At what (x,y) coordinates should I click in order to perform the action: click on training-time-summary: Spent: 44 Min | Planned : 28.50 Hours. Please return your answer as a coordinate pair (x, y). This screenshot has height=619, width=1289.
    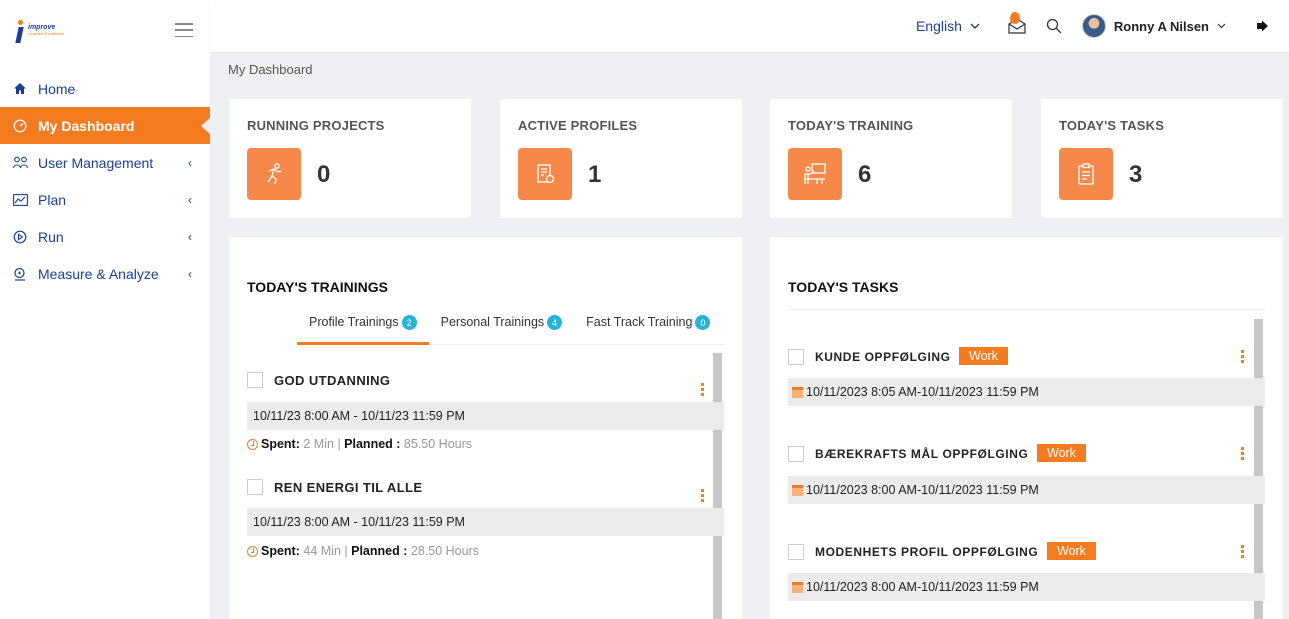
    Looking at the image, I should click on (363, 551).